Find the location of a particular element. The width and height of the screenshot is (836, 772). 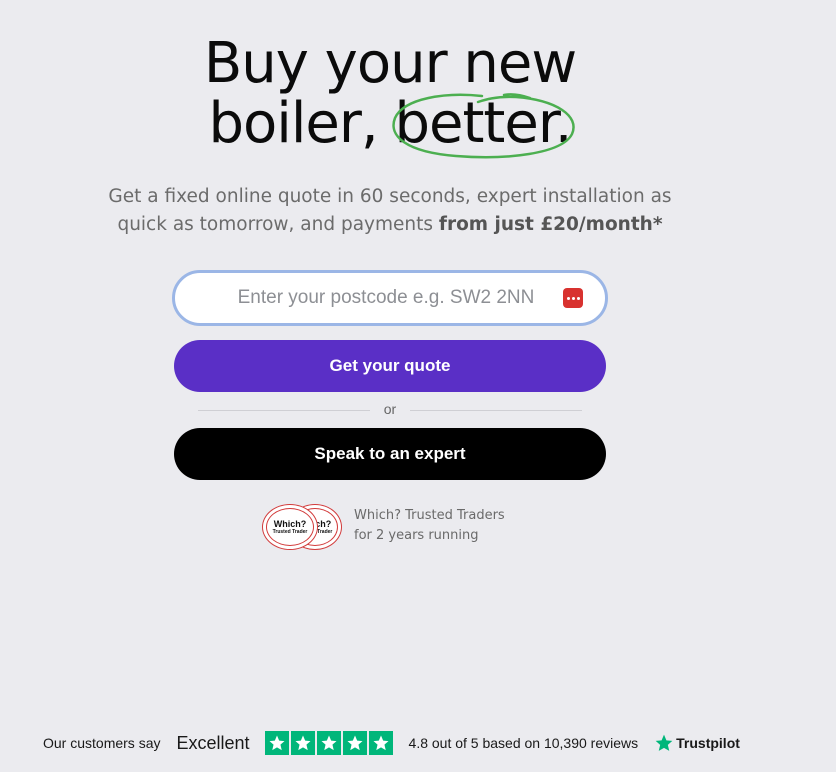

hero-title-prefix: boiler, is located at coordinates (301, 123).